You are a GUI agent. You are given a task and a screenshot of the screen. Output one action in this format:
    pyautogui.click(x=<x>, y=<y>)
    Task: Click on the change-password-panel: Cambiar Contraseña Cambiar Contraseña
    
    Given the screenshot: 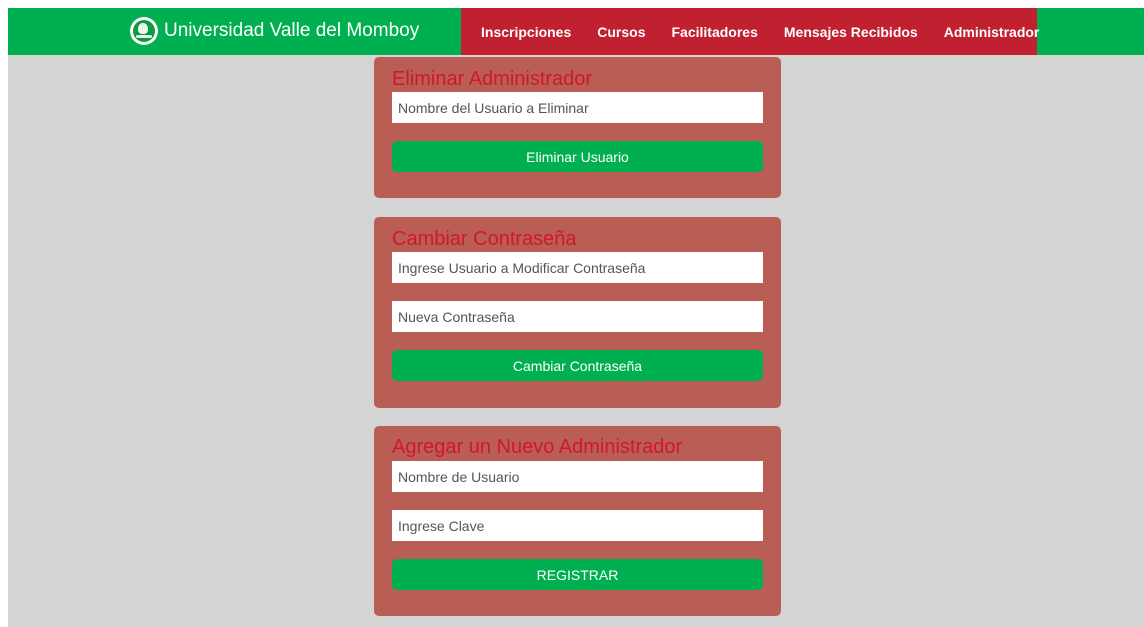 What is the action you would take?
    pyautogui.click(x=577, y=312)
    